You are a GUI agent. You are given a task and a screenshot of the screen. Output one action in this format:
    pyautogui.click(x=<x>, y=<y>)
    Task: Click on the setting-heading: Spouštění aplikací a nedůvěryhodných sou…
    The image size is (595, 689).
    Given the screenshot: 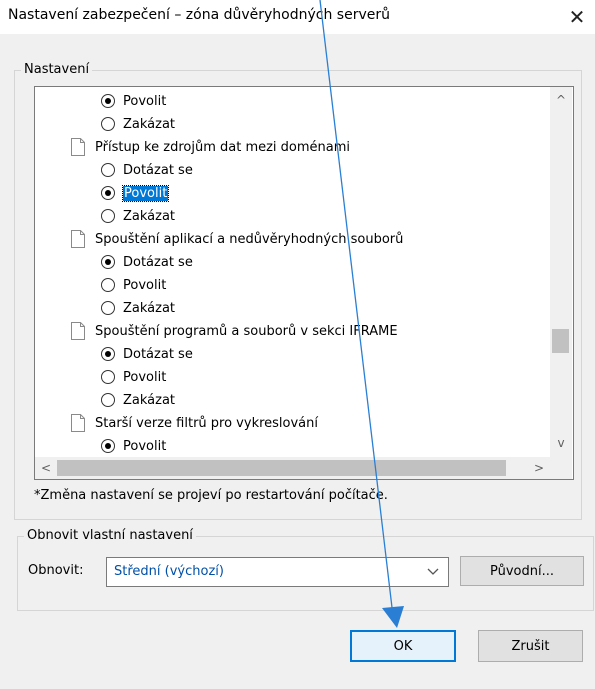 What is the action you would take?
    pyautogui.click(x=237, y=239)
    